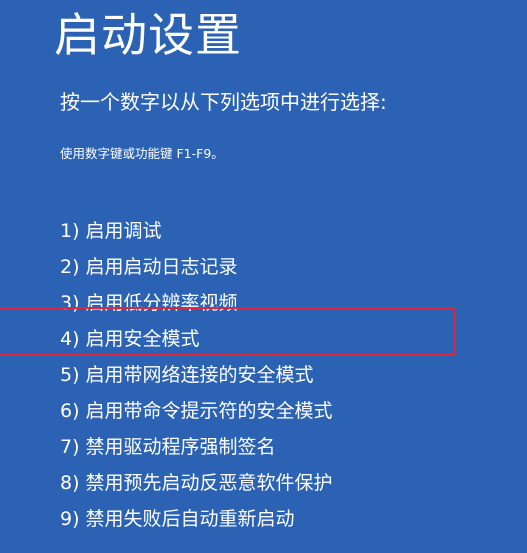 The image size is (527, 553). What do you see at coordinates (196, 231) in the screenshot?
I see `option-enable-debugging: 1) 启用调试` at bounding box center [196, 231].